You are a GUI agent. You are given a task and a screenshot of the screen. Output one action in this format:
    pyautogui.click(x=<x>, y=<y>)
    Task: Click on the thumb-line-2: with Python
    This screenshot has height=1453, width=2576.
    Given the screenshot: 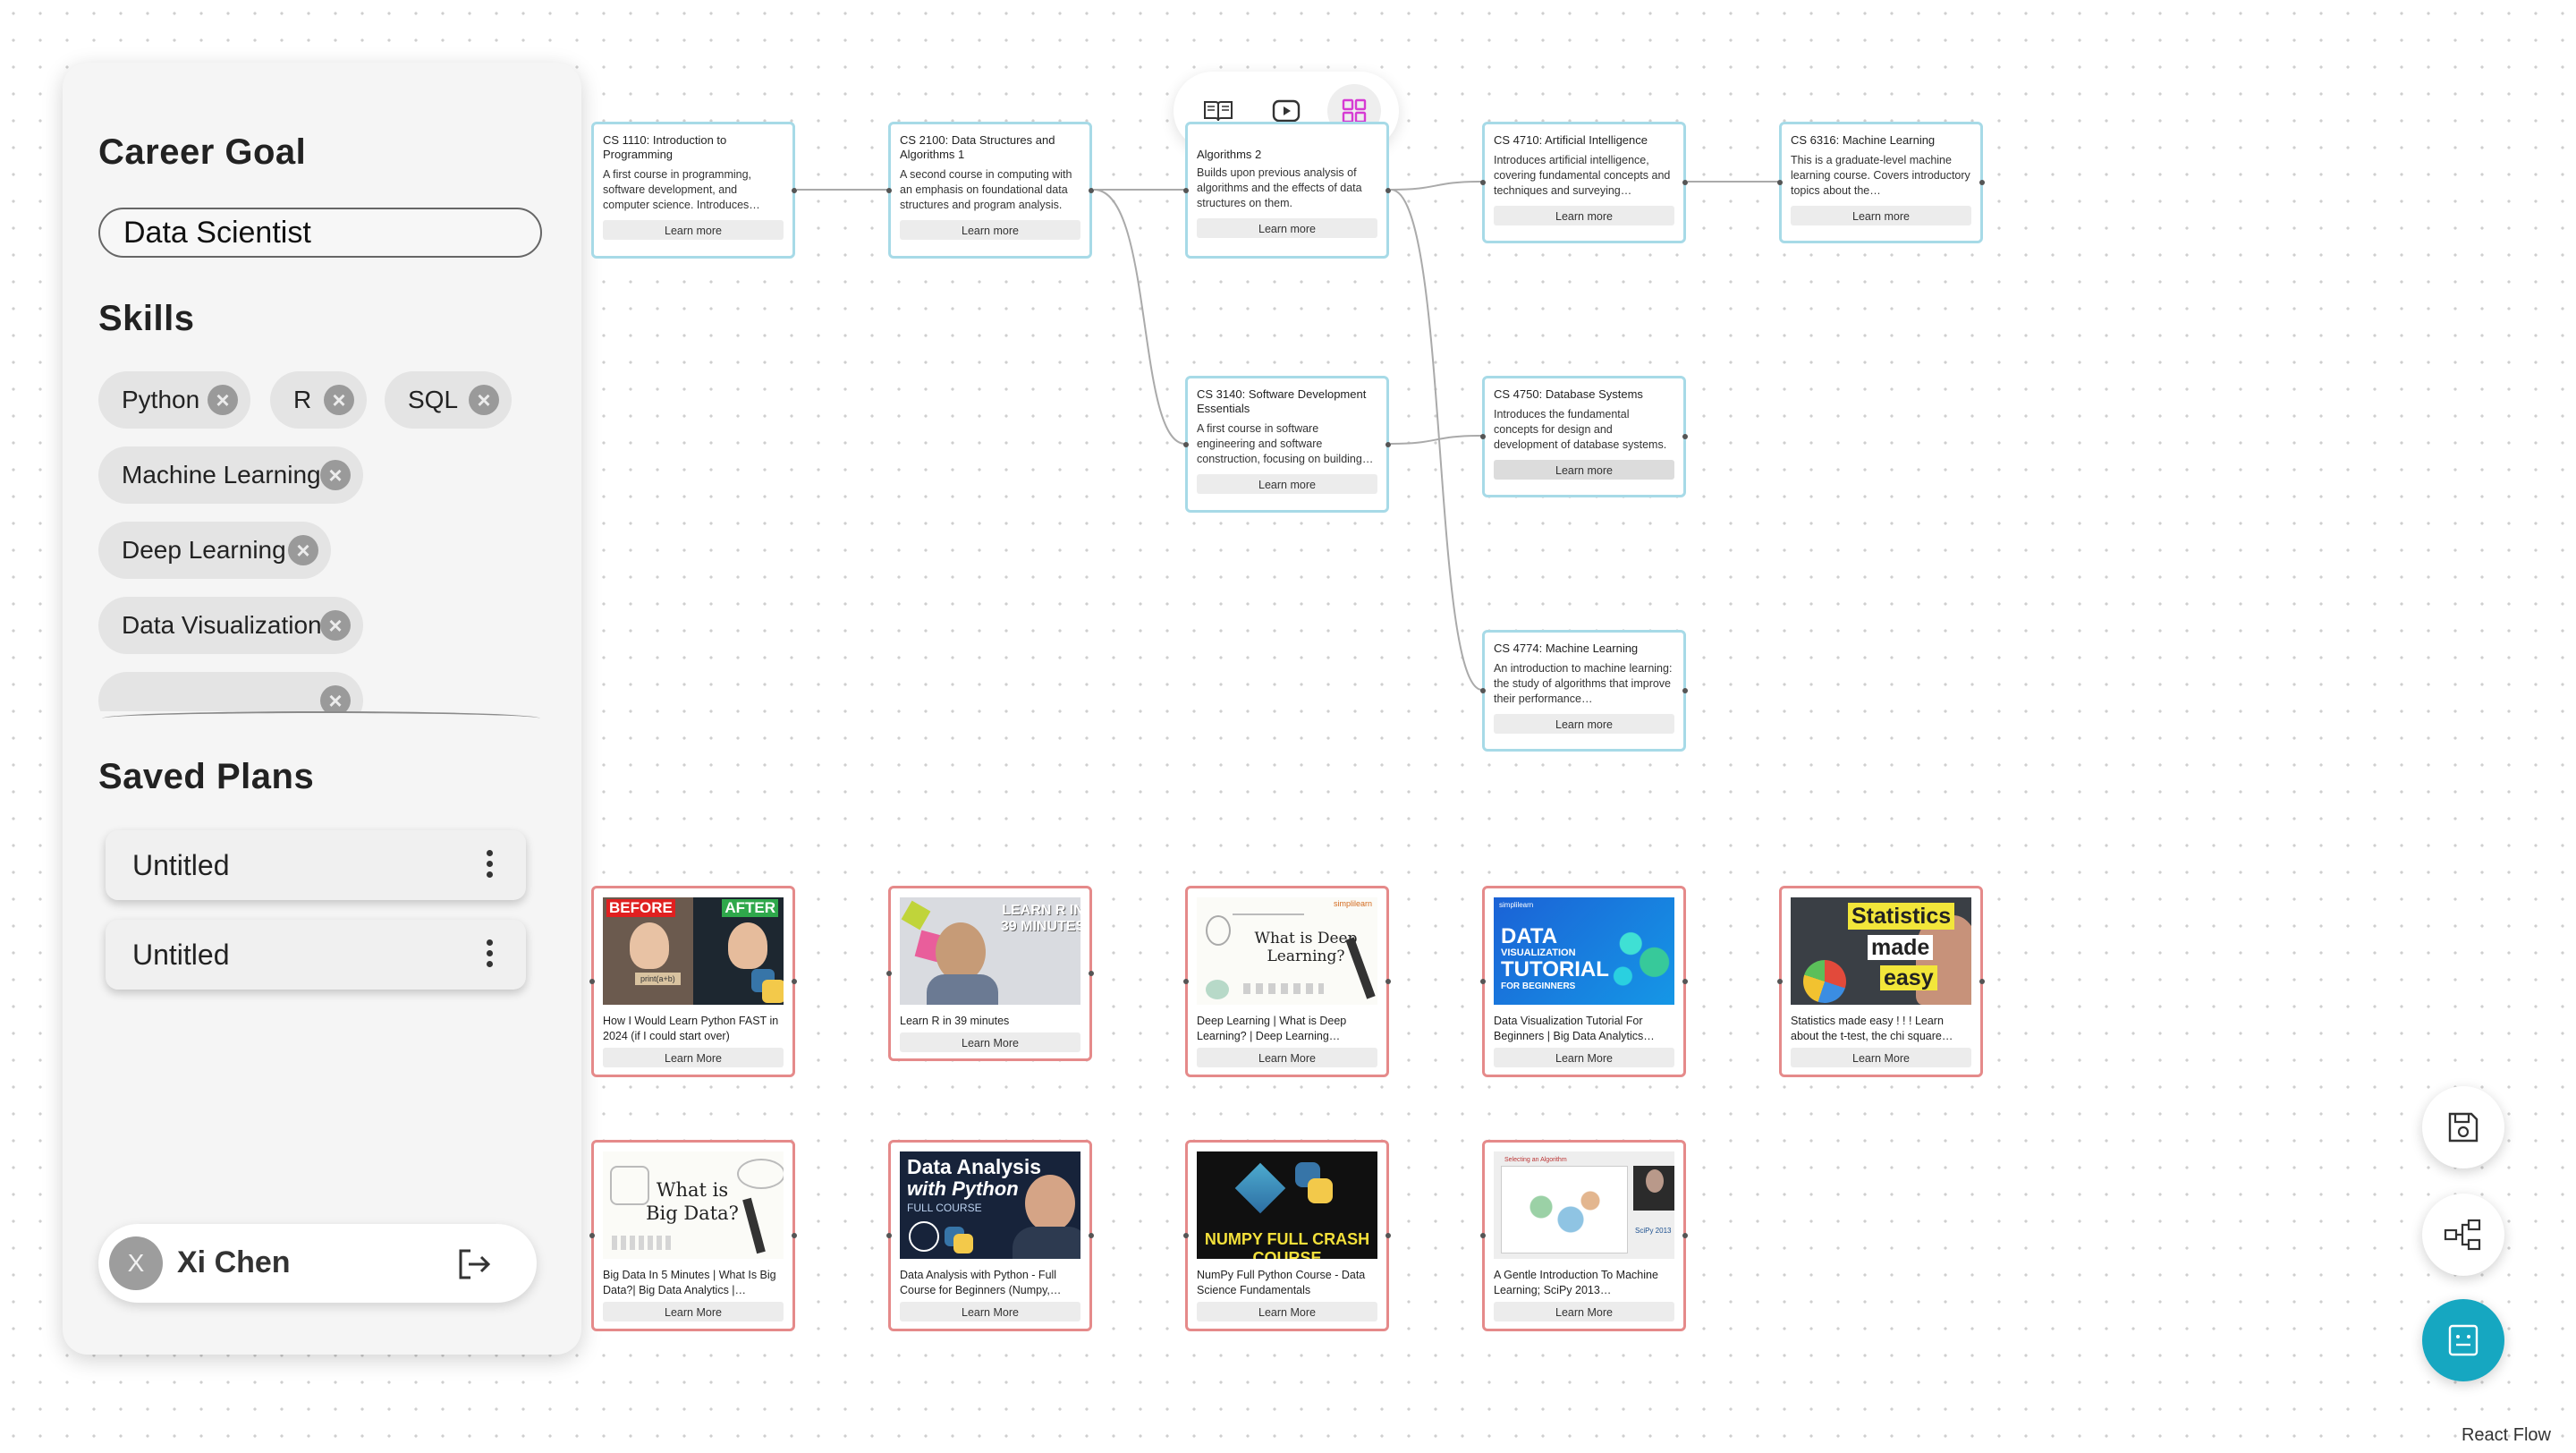 What is the action you would take?
    pyautogui.click(x=963, y=1188)
    